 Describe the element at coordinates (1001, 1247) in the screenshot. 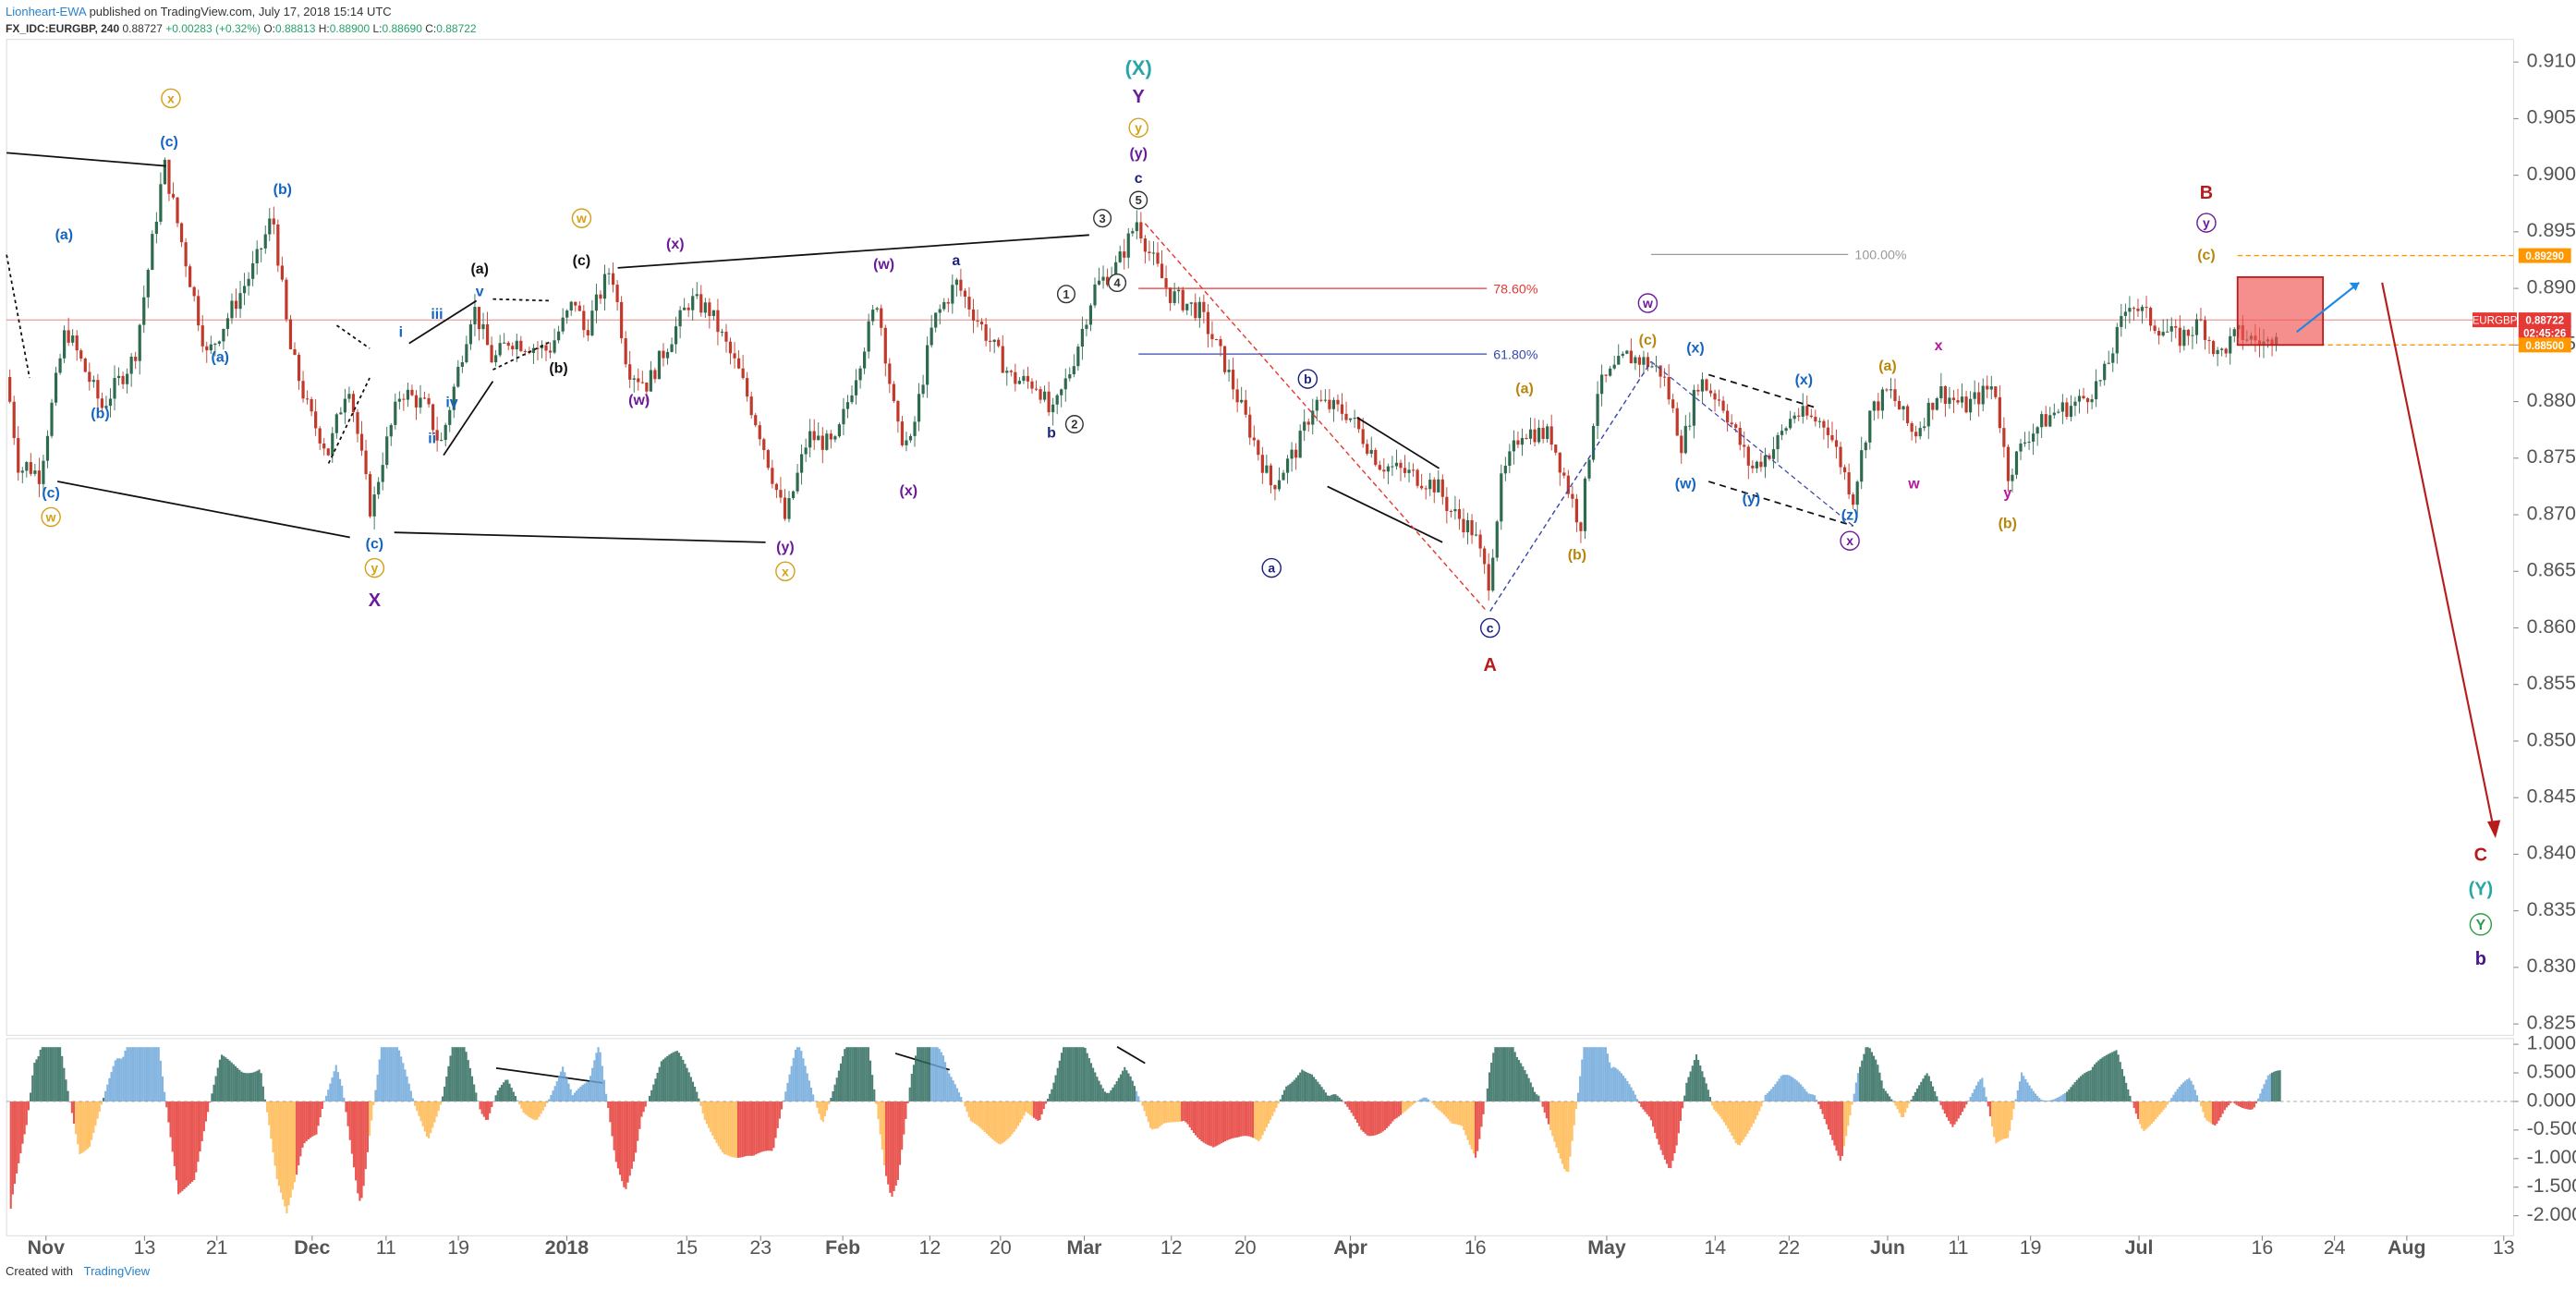

I see `x-tick-label: 20` at that location.